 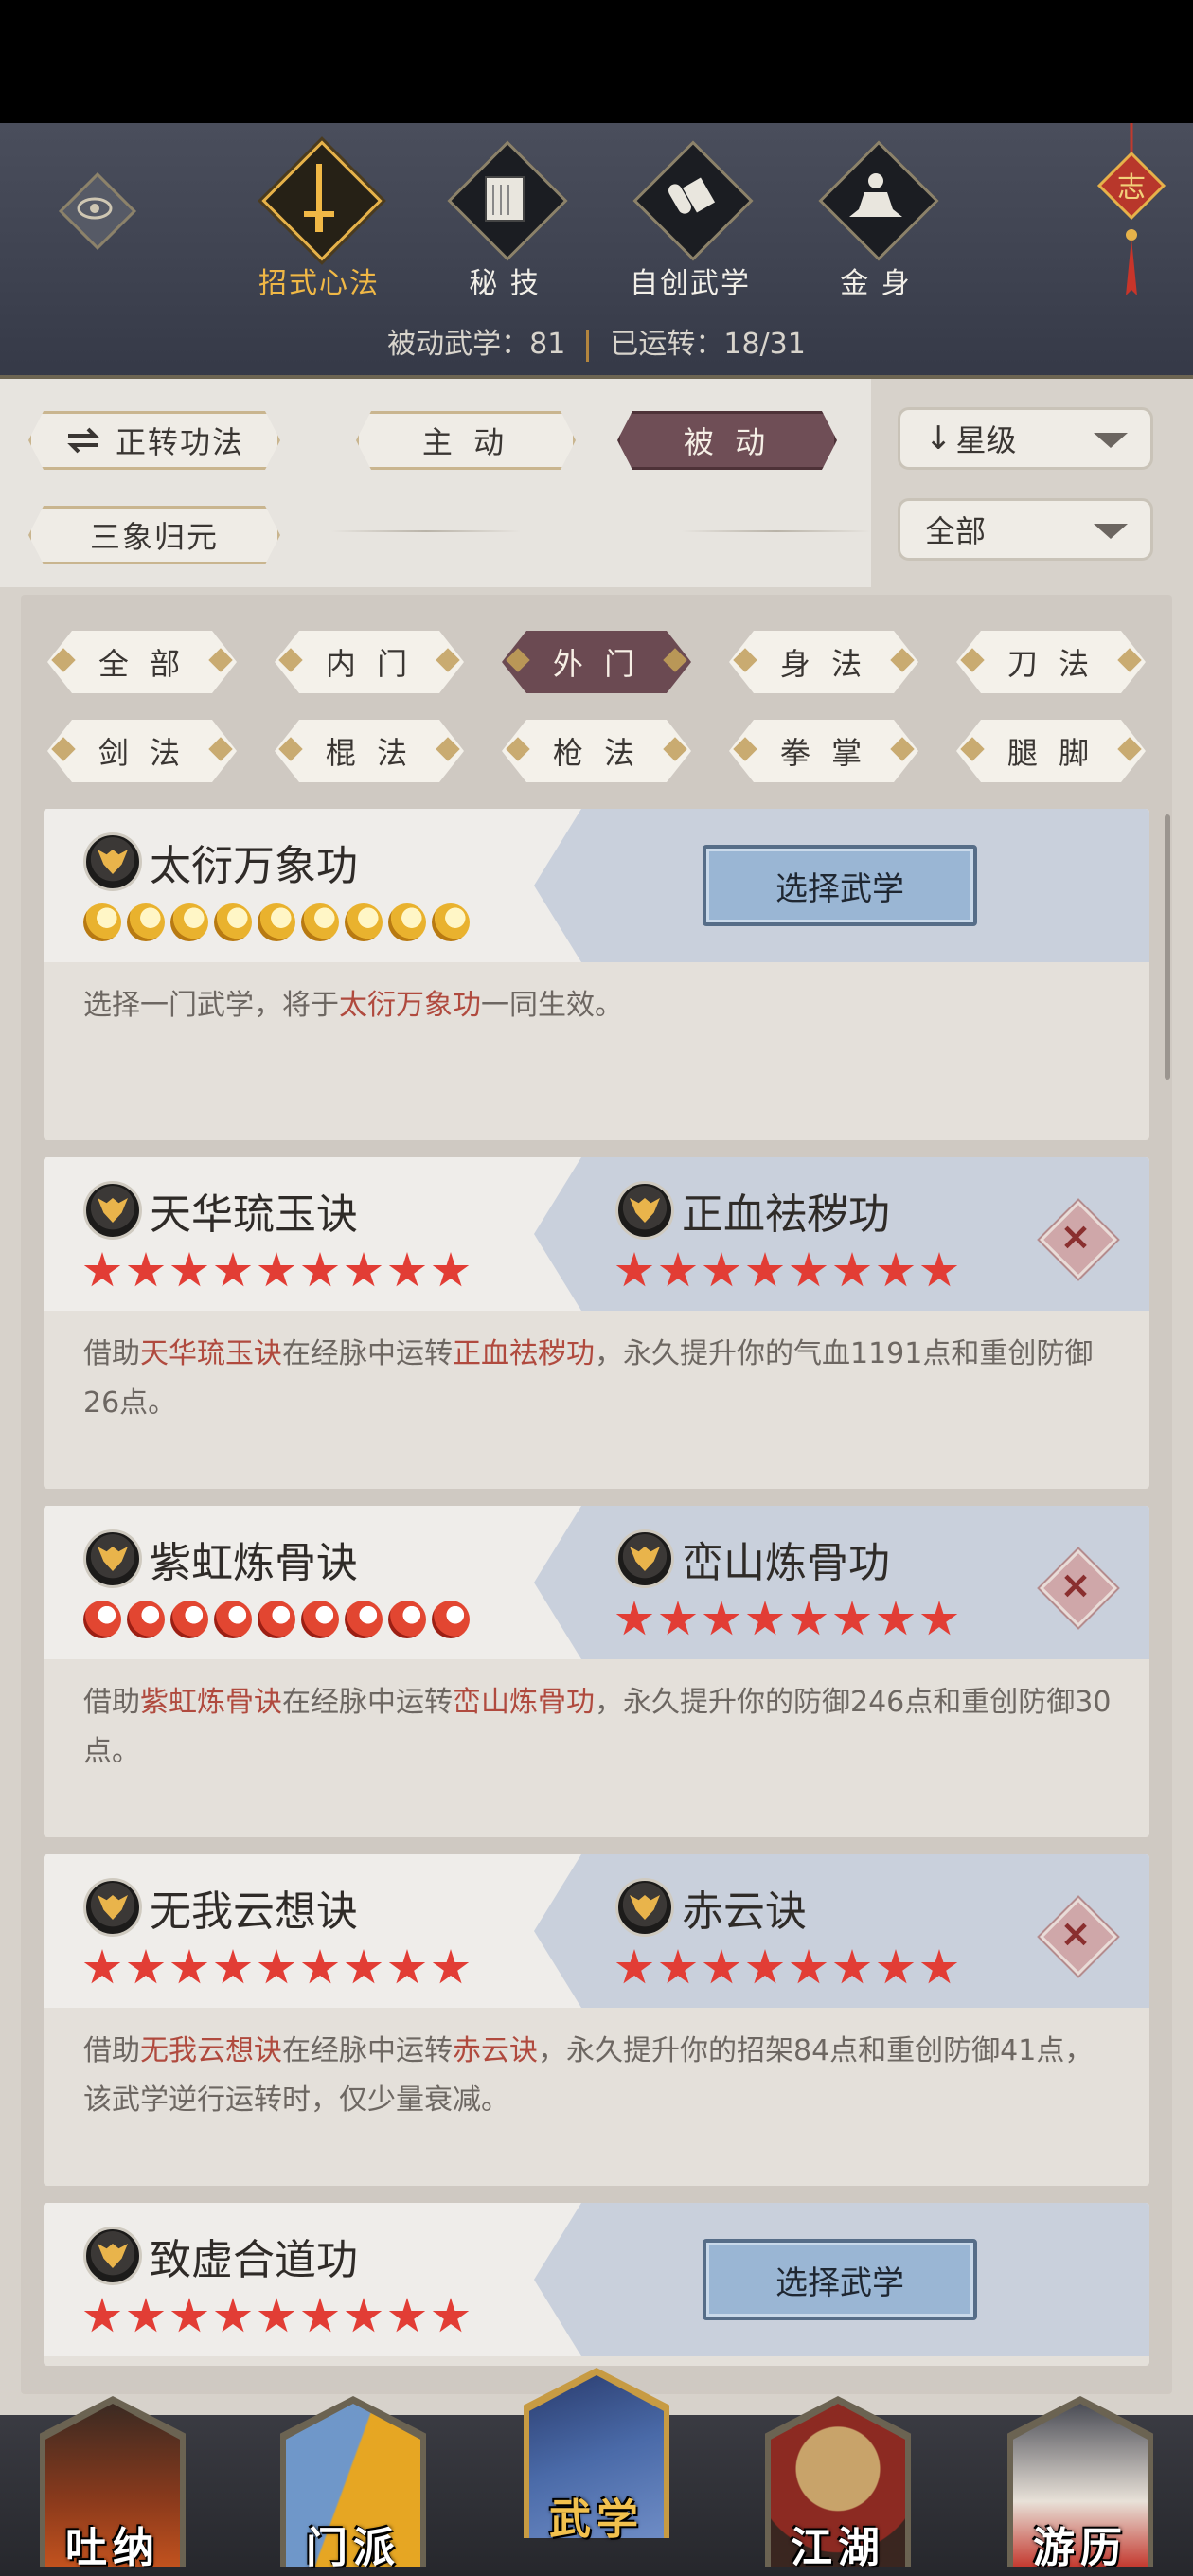 What do you see at coordinates (727, 440) in the screenshot?
I see `passive-filter-button: 被 动` at bounding box center [727, 440].